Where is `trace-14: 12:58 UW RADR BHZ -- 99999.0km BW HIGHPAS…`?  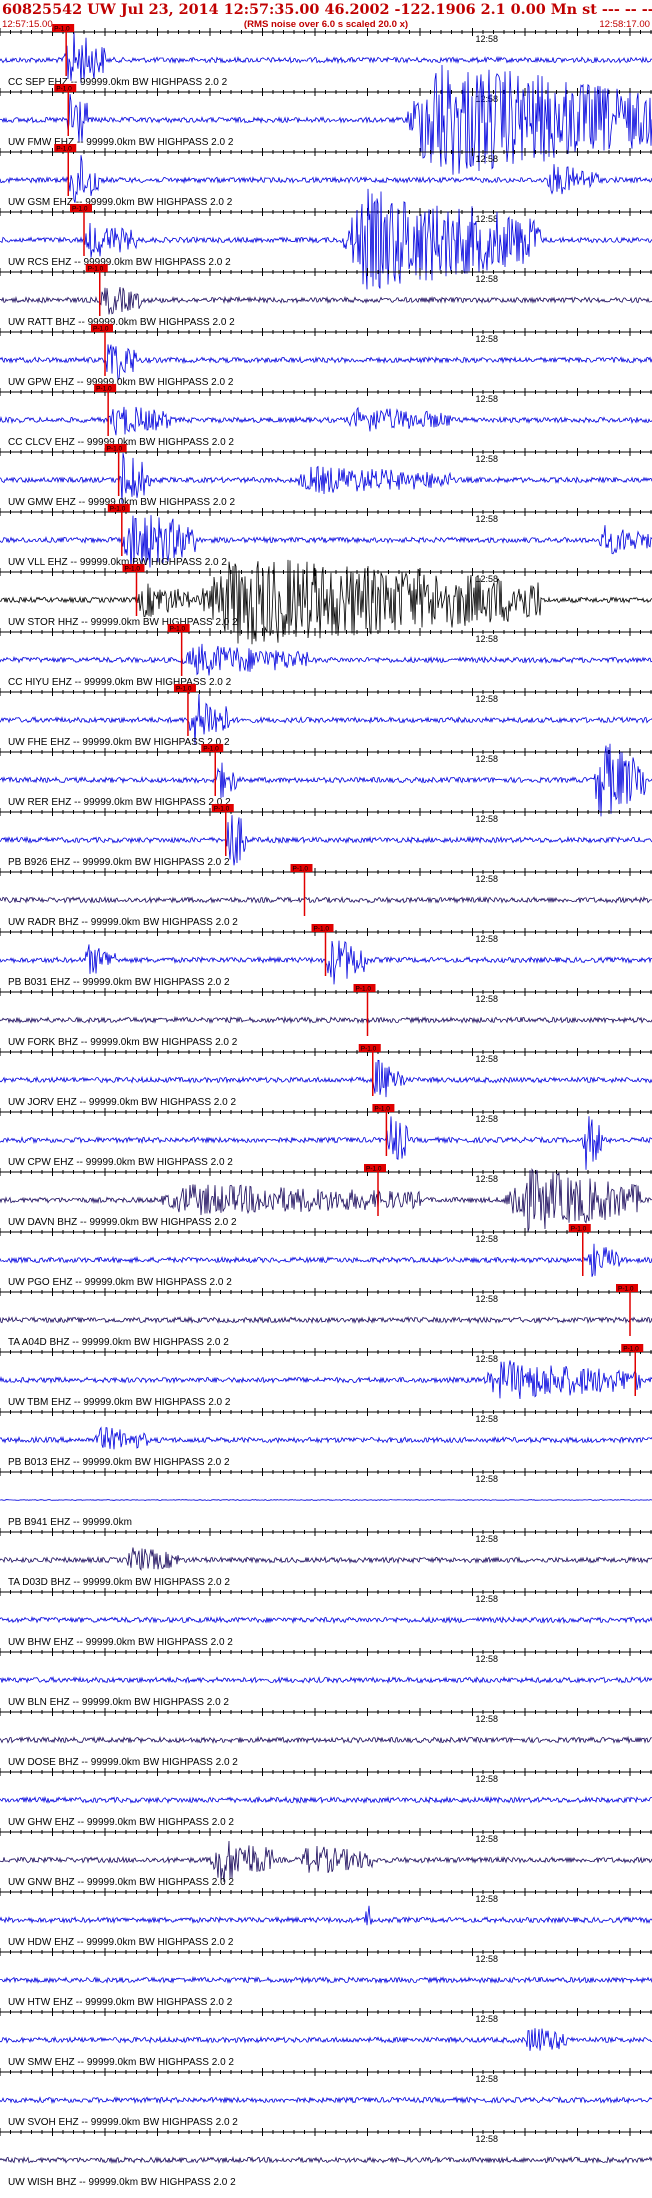
trace-14: 12:58 UW RADR BHZ -- 99999.0km BW HIGHPAS… is located at coordinates (326, 896).